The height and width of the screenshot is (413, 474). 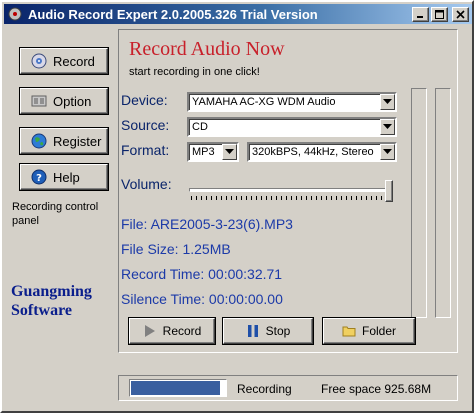 I want to click on volume-slider-thumb, so click(x=389, y=191).